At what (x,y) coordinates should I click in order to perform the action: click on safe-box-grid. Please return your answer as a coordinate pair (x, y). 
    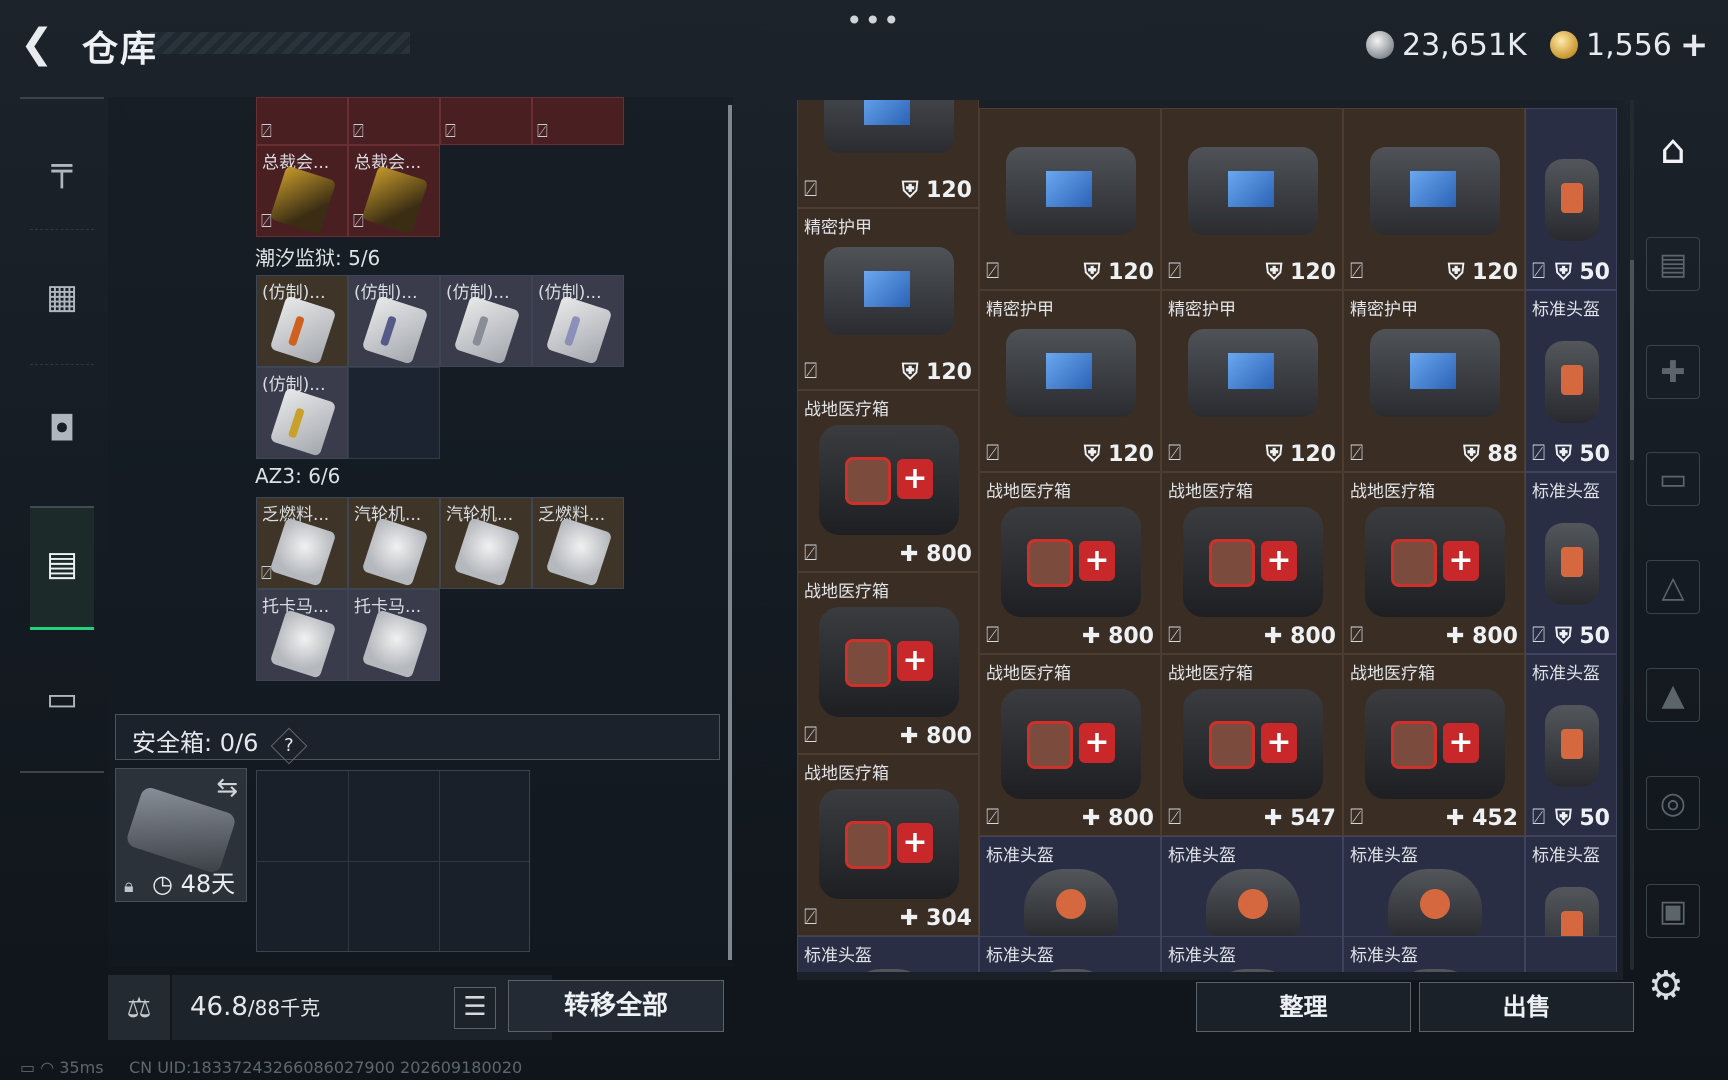
    Looking at the image, I should click on (393, 861).